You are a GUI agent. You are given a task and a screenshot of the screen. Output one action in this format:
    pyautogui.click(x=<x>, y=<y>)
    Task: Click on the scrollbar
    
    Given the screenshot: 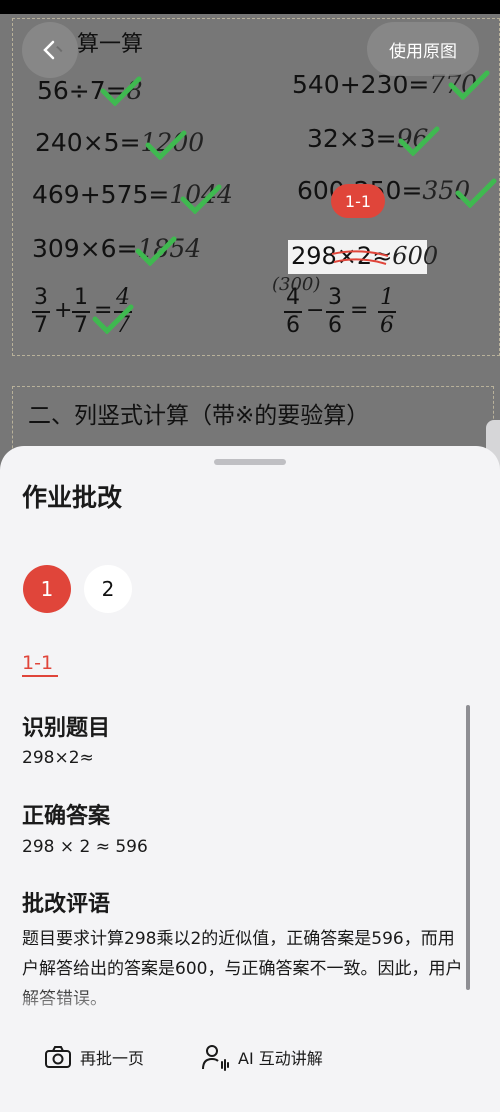 What is the action you would take?
    pyautogui.click(x=468, y=847)
    